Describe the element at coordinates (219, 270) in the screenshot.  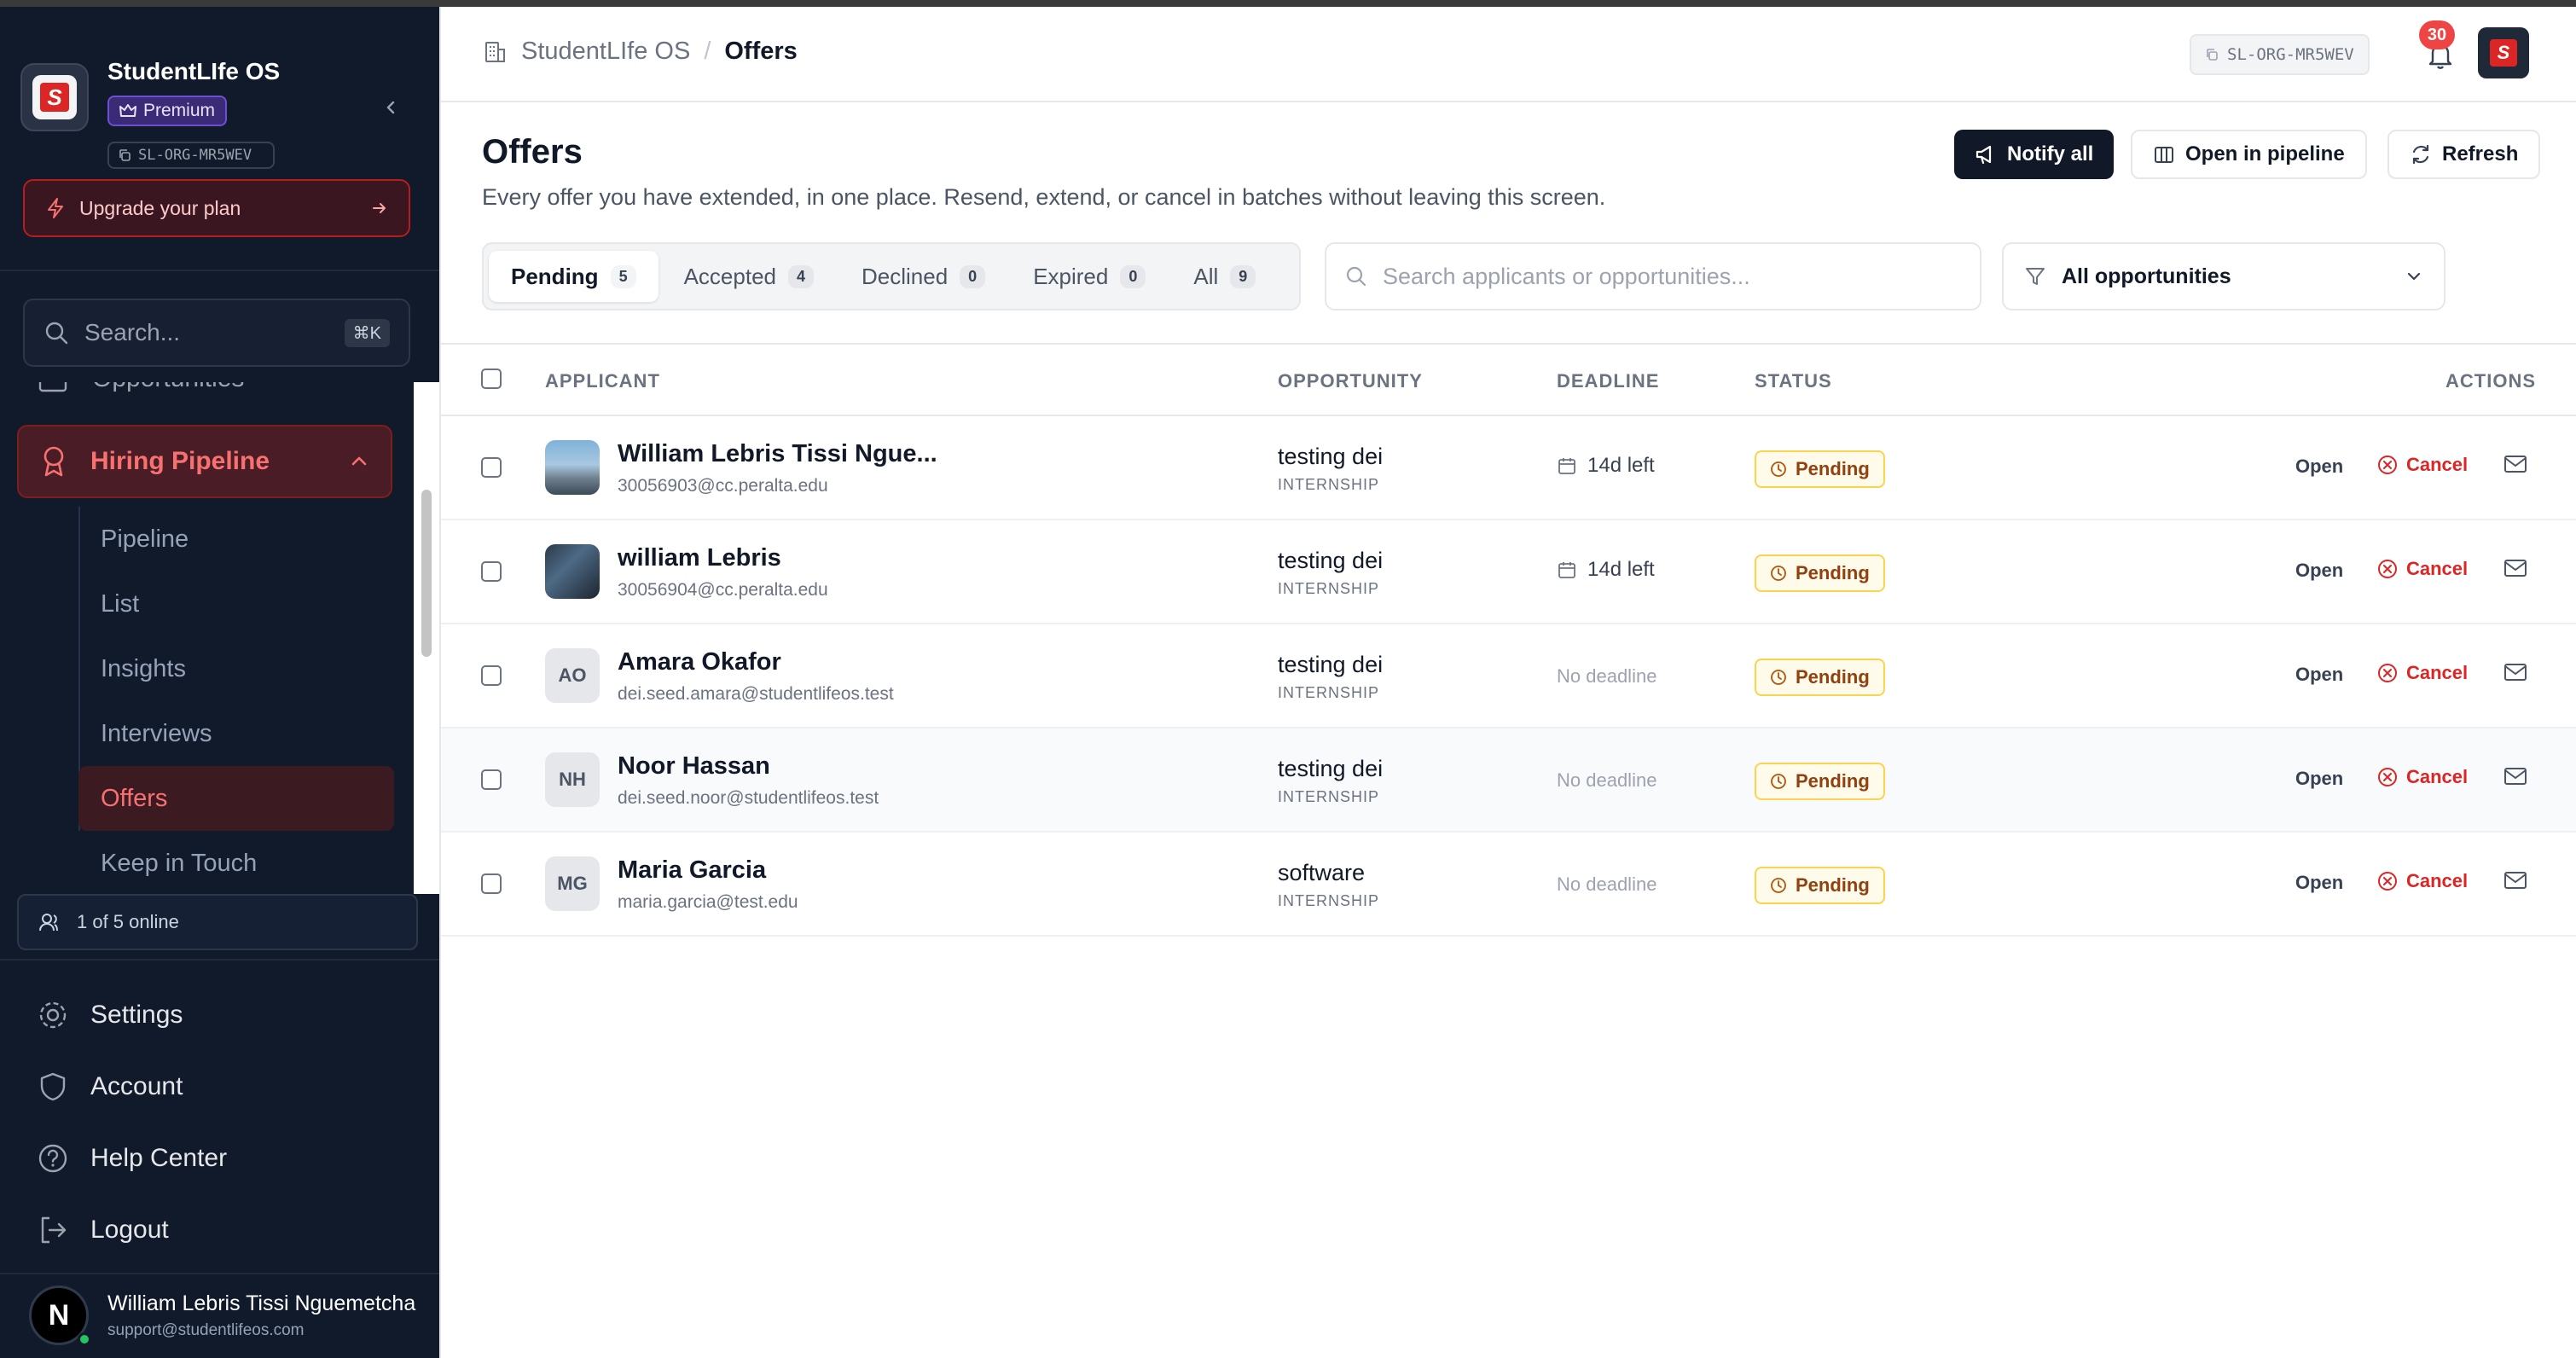
I see `sidebar-divider` at that location.